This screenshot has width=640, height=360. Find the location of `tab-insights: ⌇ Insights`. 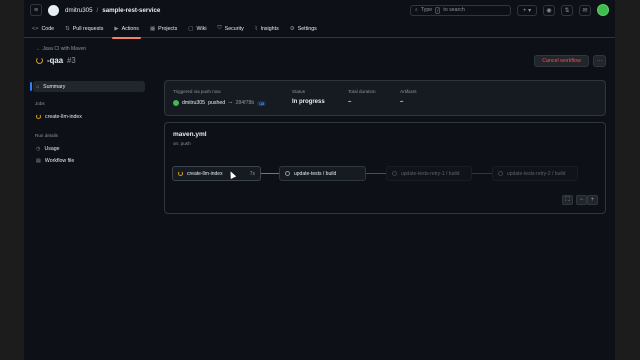

tab-insights: ⌇ Insights is located at coordinates (267, 29).